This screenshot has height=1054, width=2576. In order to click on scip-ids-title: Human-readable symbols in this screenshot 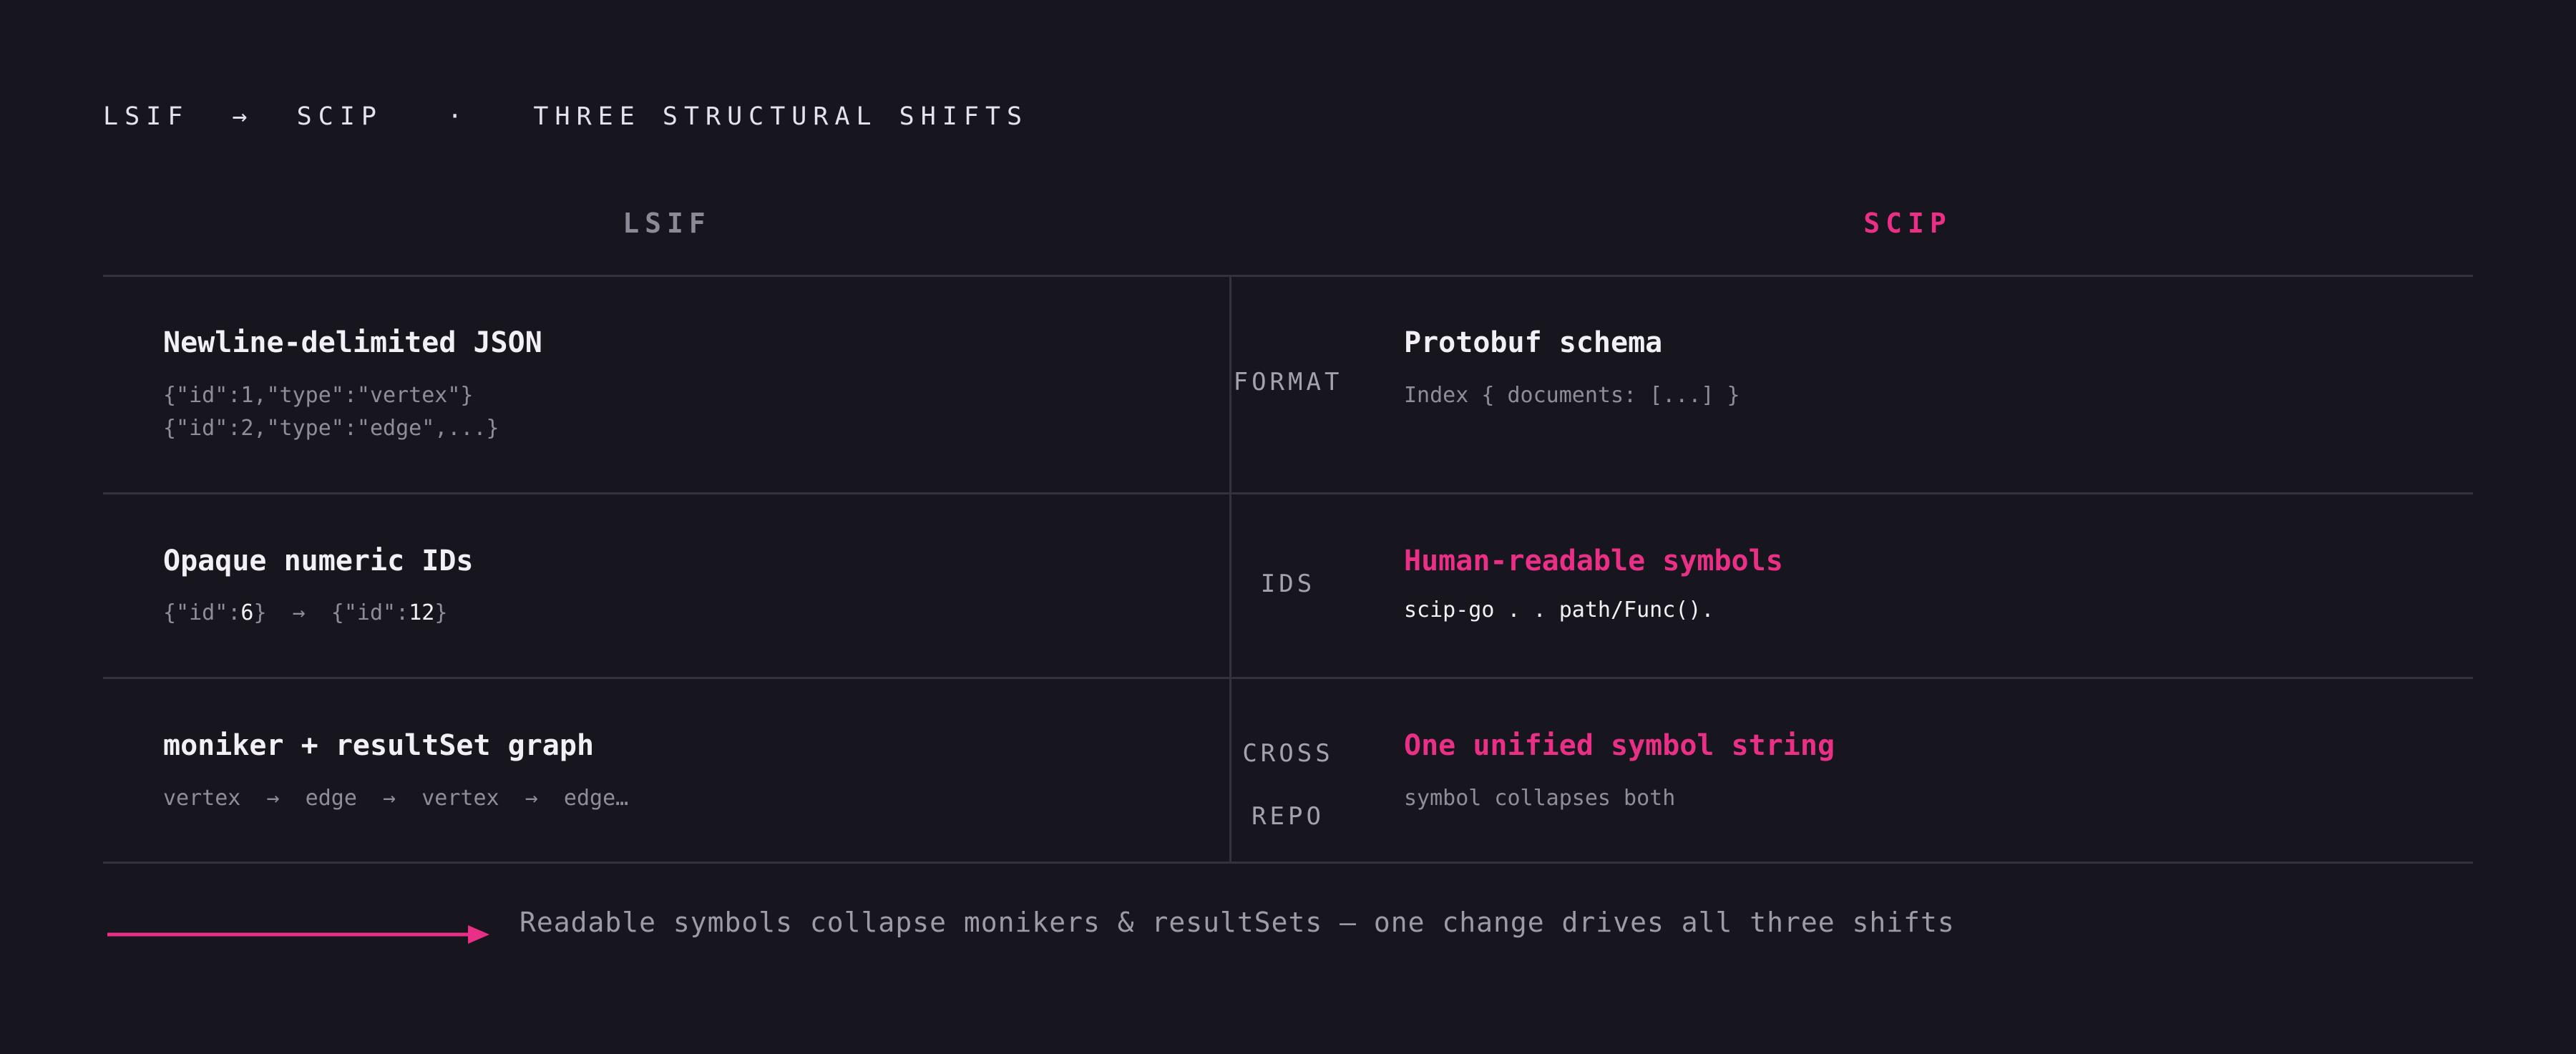, I will do `click(1593, 561)`.